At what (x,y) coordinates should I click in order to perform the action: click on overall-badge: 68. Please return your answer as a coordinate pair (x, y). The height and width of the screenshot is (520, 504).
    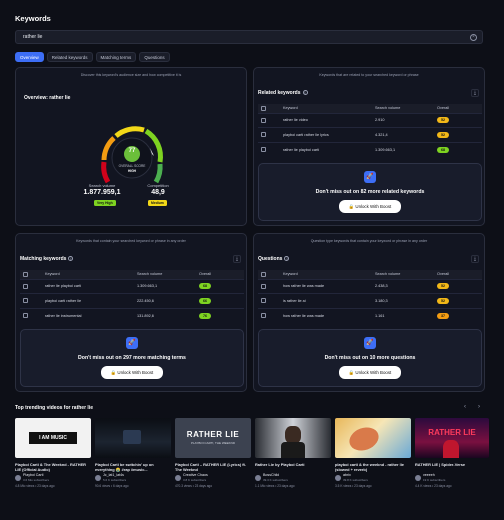
    Looking at the image, I should click on (205, 286).